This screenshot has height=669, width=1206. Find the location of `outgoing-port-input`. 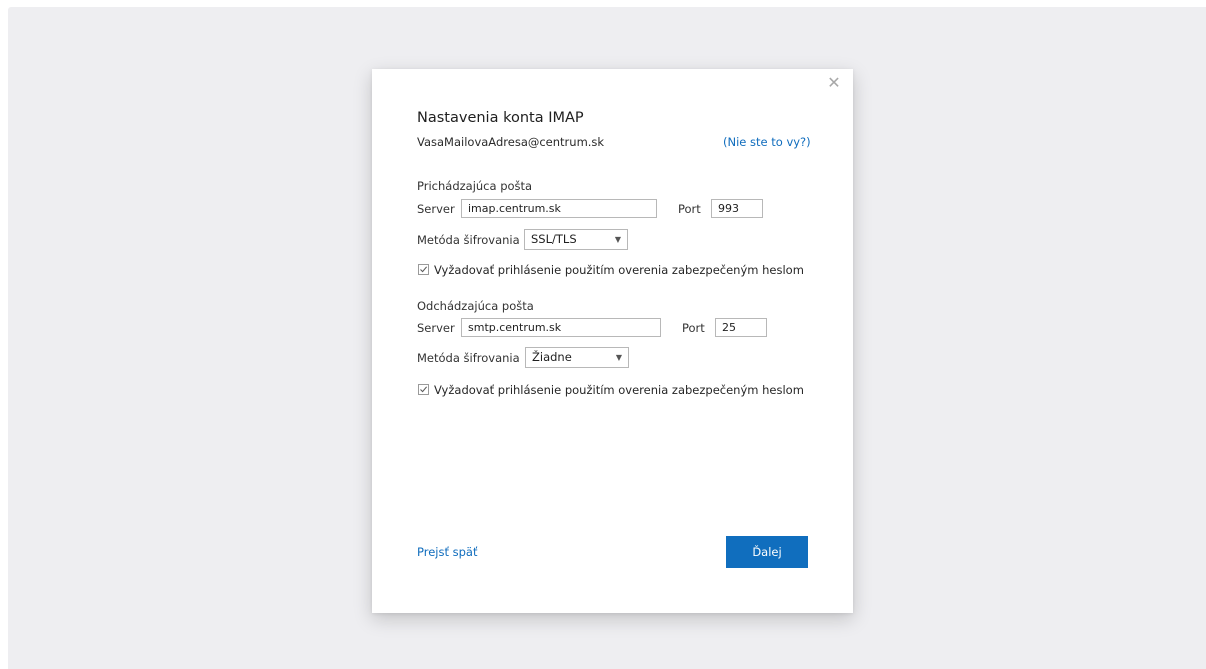

outgoing-port-input is located at coordinates (741, 327).